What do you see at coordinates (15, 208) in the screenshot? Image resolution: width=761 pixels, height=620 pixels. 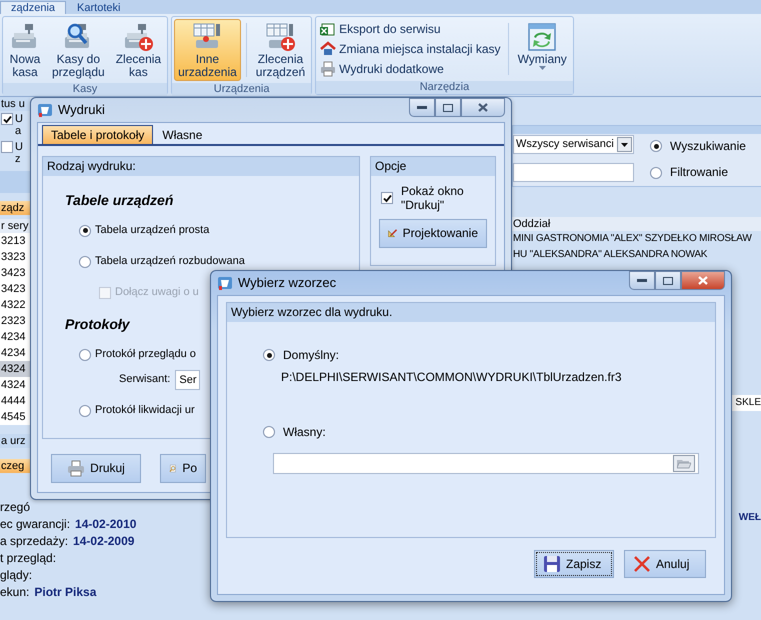 I see `panel-tab: ządz` at bounding box center [15, 208].